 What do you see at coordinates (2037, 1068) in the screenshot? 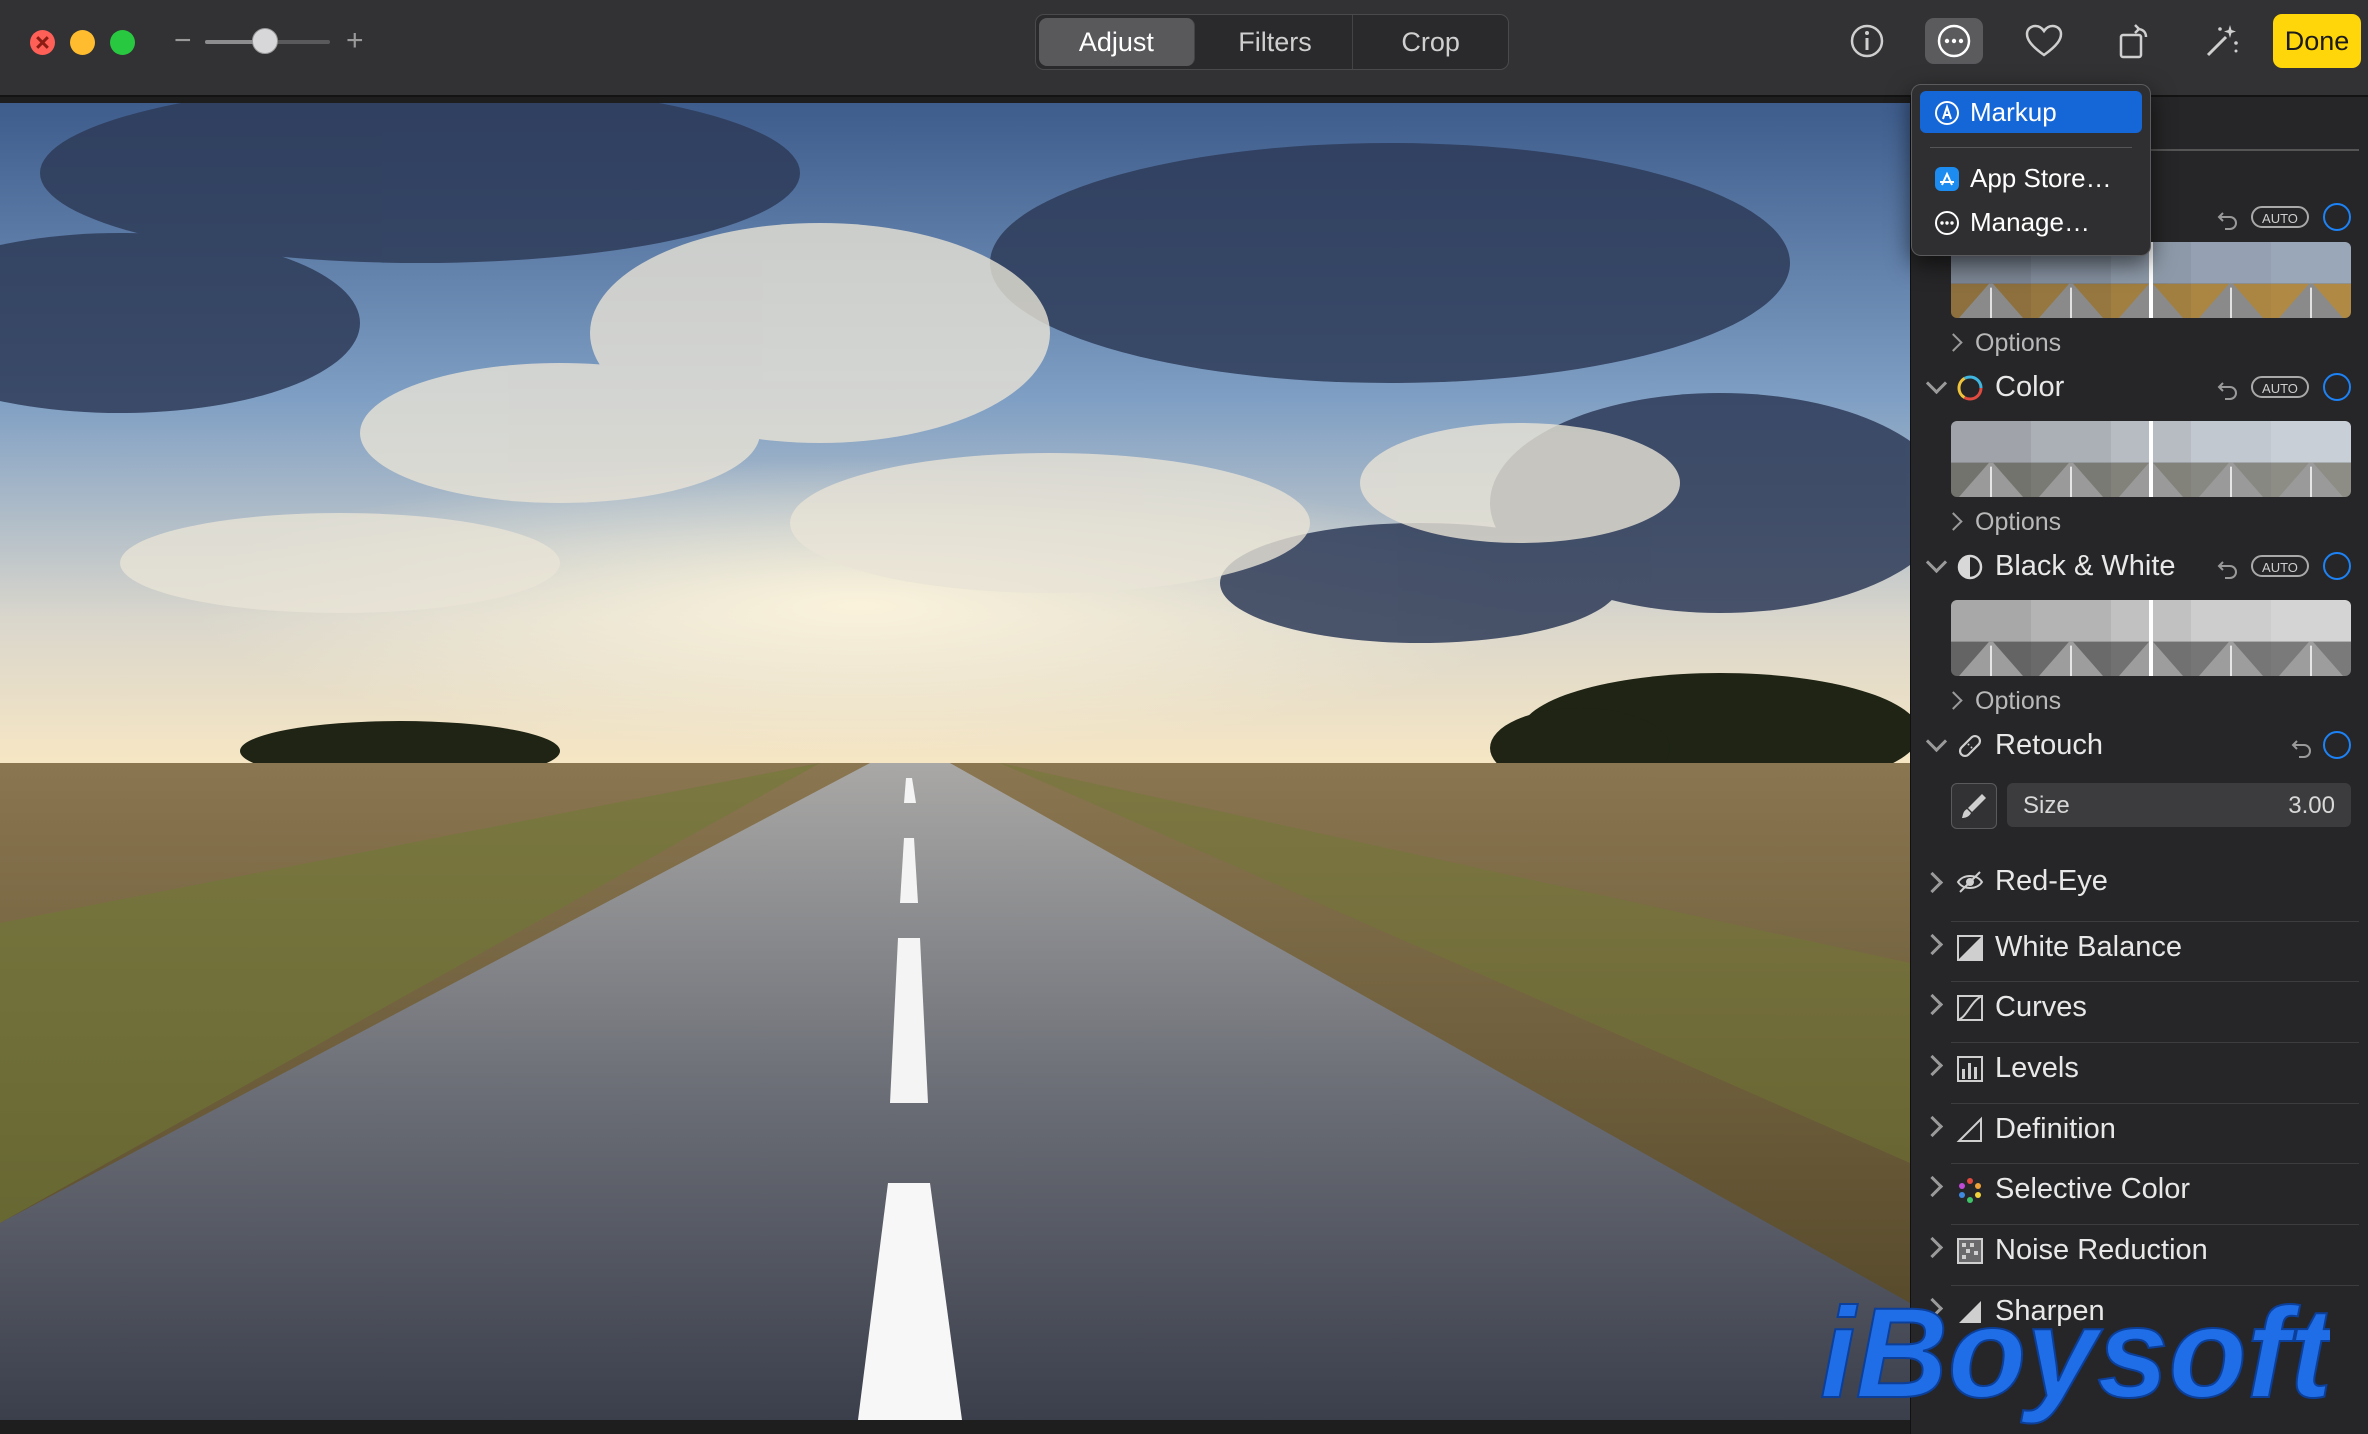
I see `tool-label: Levels` at bounding box center [2037, 1068].